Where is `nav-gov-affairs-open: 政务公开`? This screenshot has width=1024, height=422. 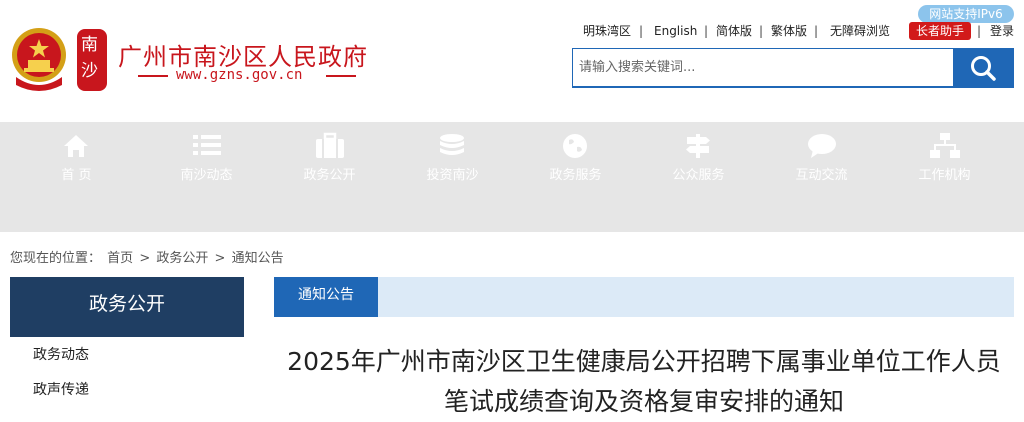 nav-gov-affairs-open: 政务公开 is located at coordinates (329, 157).